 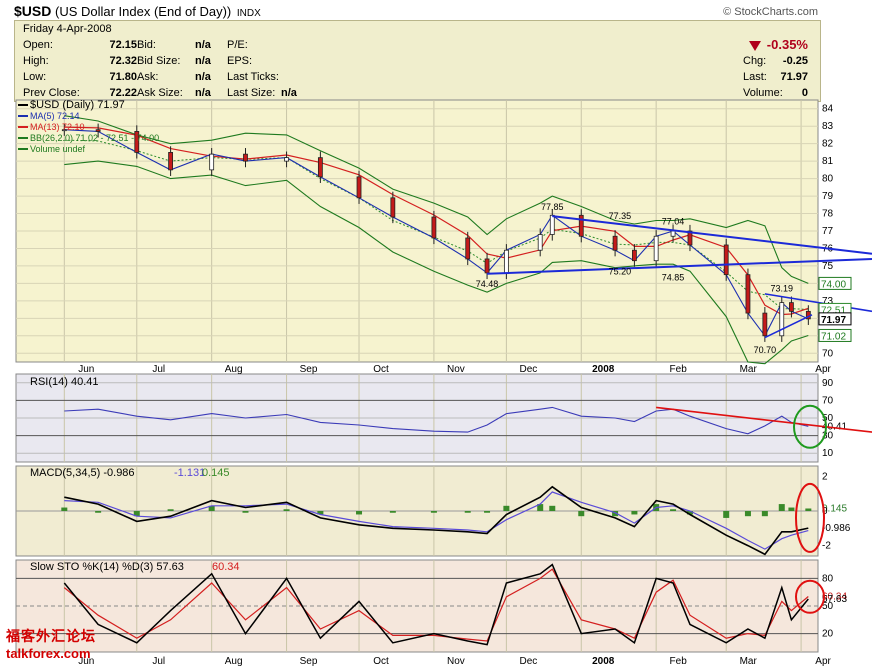 I want to click on price-tick-label: 81, so click(x=828, y=161).